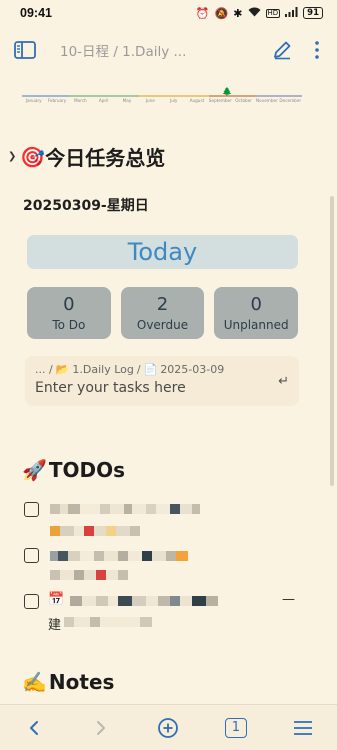  What do you see at coordinates (86, 206) in the screenshot?
I see `date-title: 20250309-星期日` at bounding box center [86, 206].